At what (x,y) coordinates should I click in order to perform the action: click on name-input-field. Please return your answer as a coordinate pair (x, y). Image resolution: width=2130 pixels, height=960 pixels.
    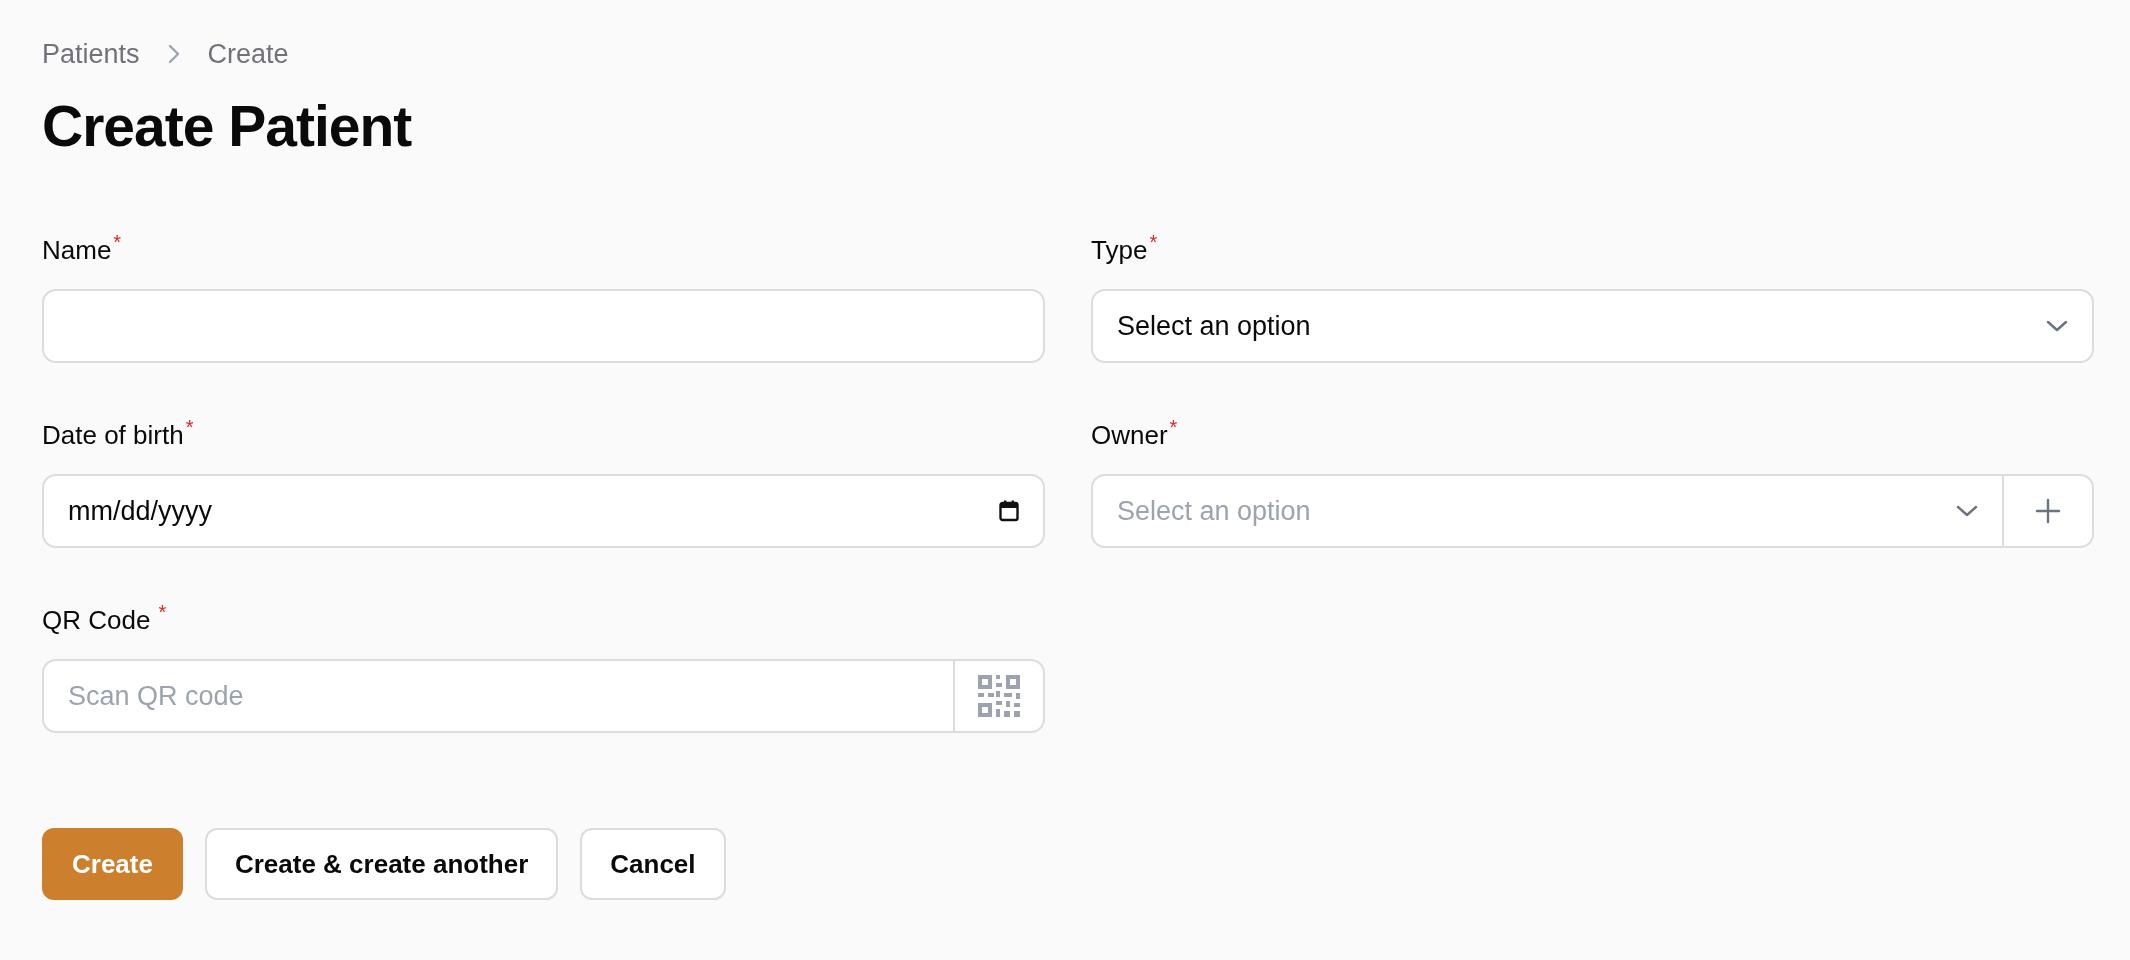
    Looking at the image, I should click on (543, 326).